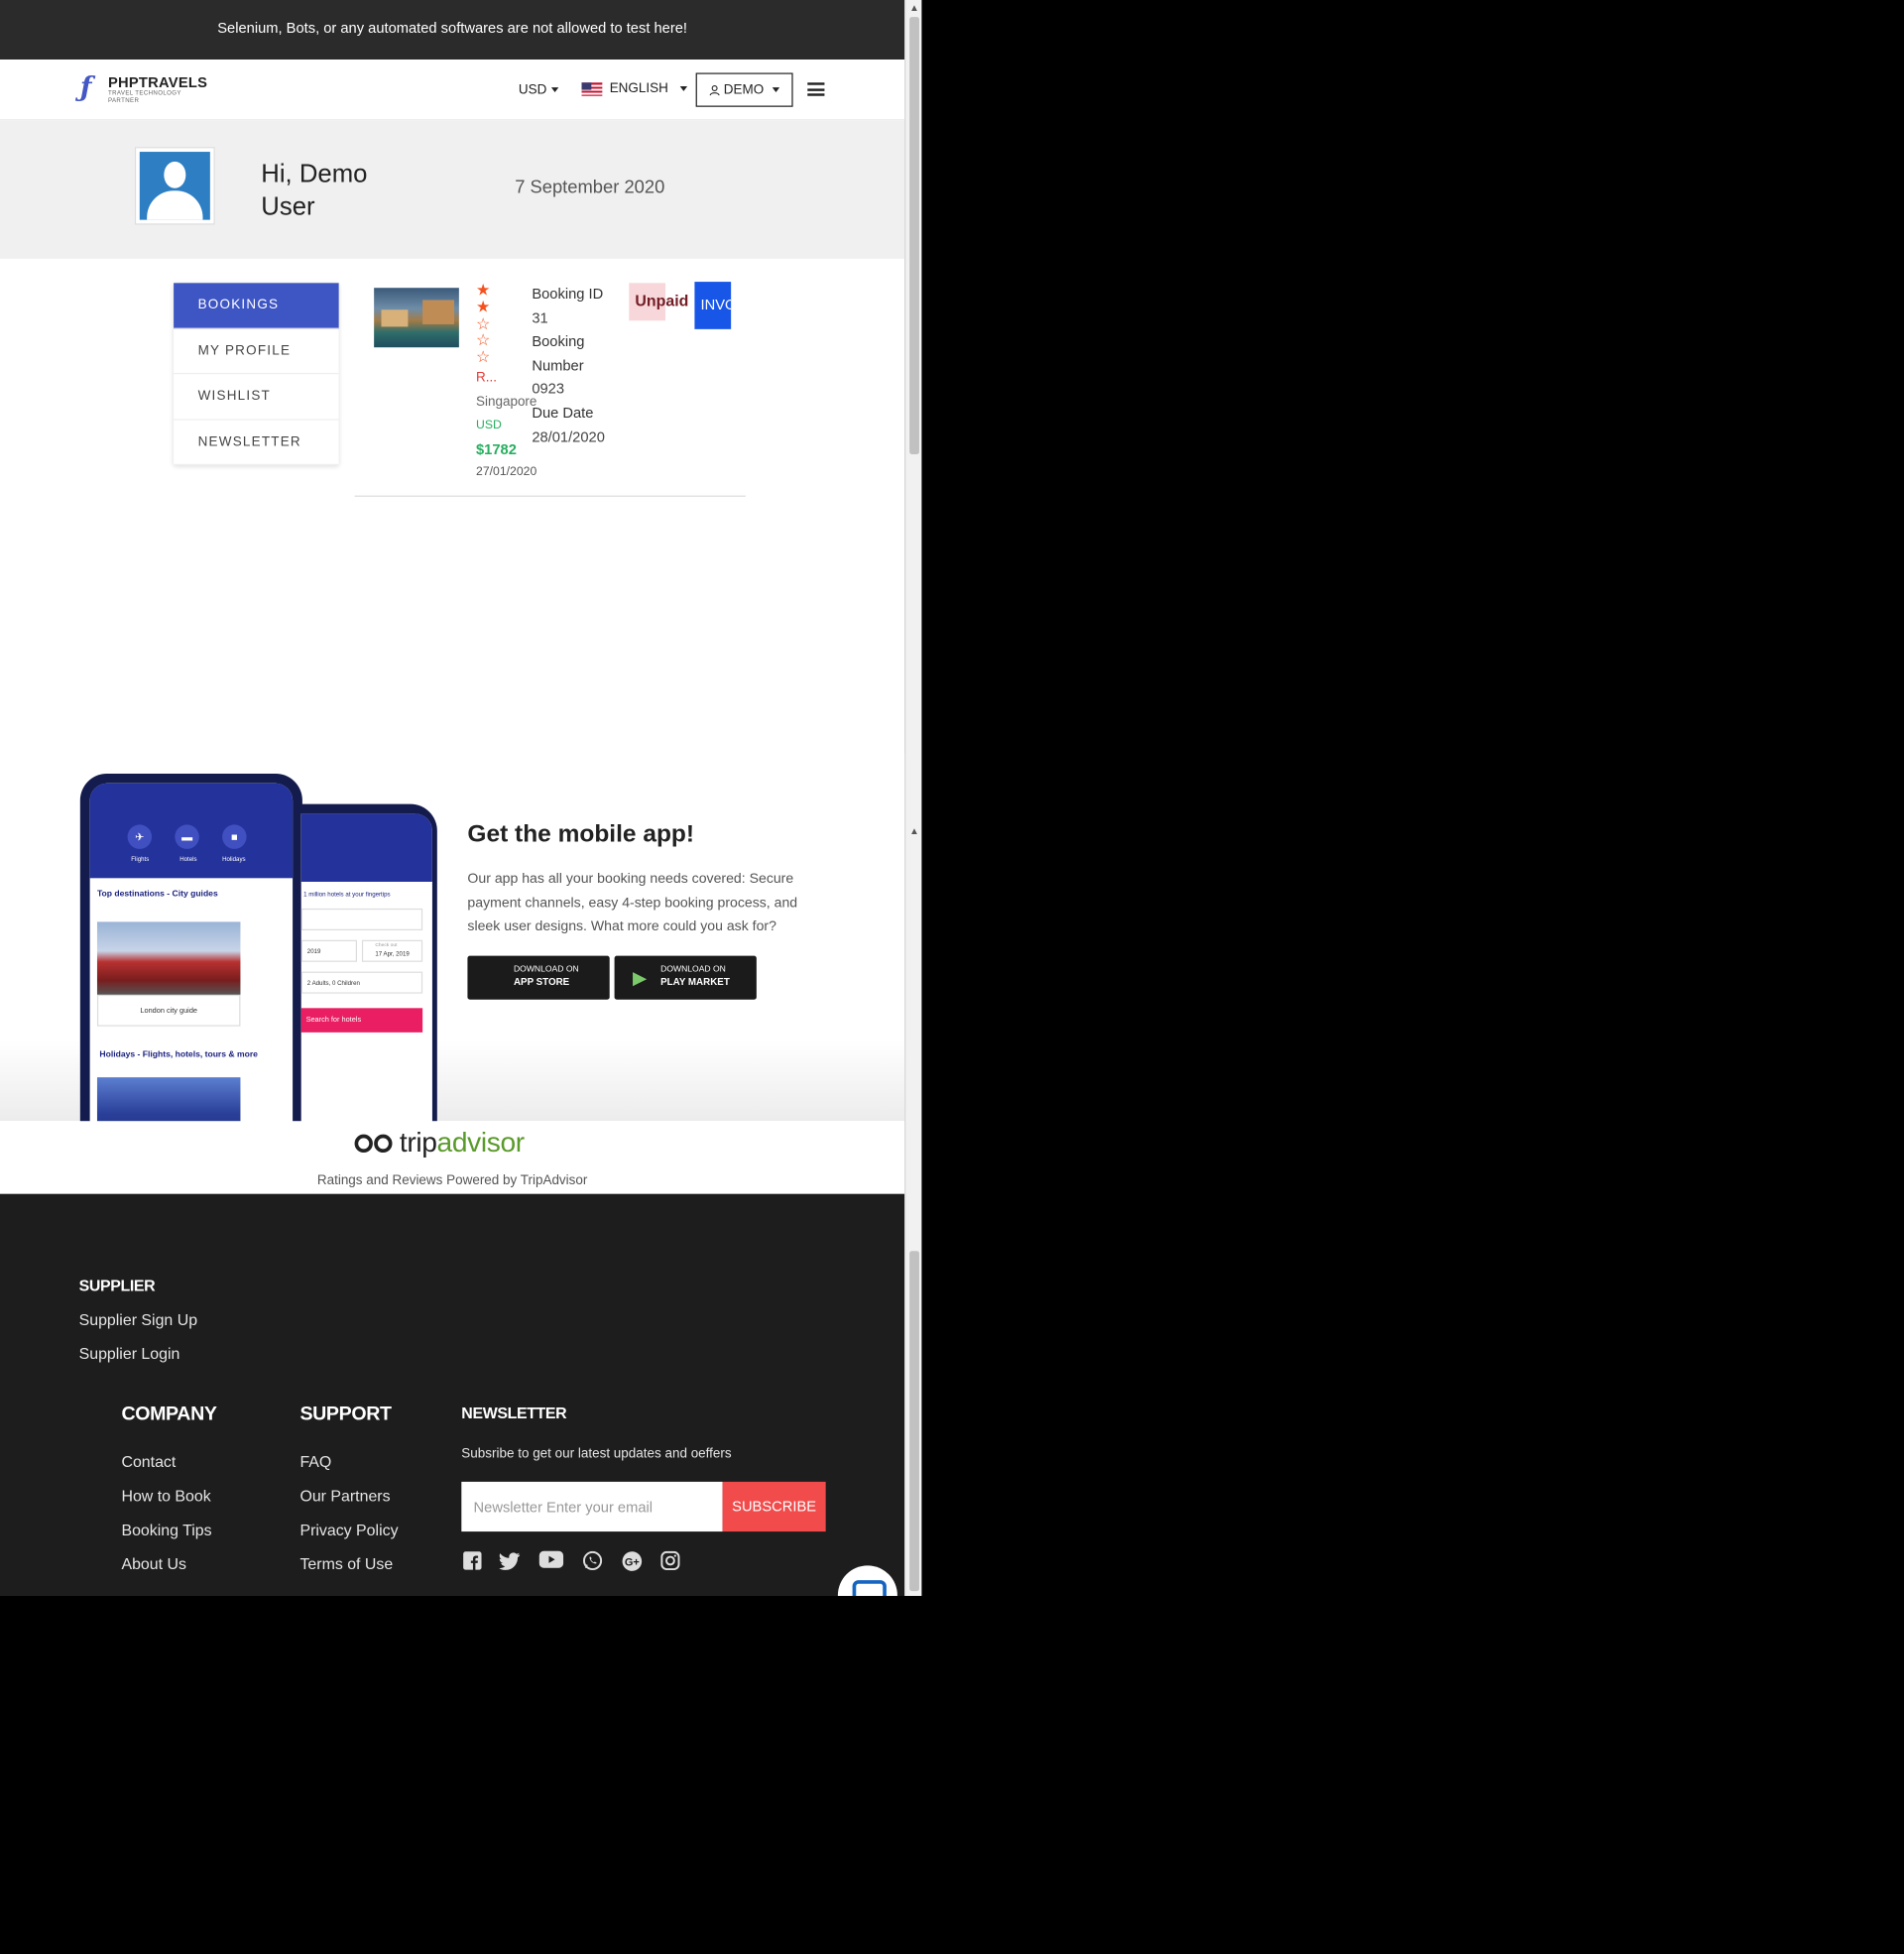 This screenshot has height=1954, width=1904. I want to click on app-store-button: DOWNLOAD ON APP STORE, so click(538, 977).